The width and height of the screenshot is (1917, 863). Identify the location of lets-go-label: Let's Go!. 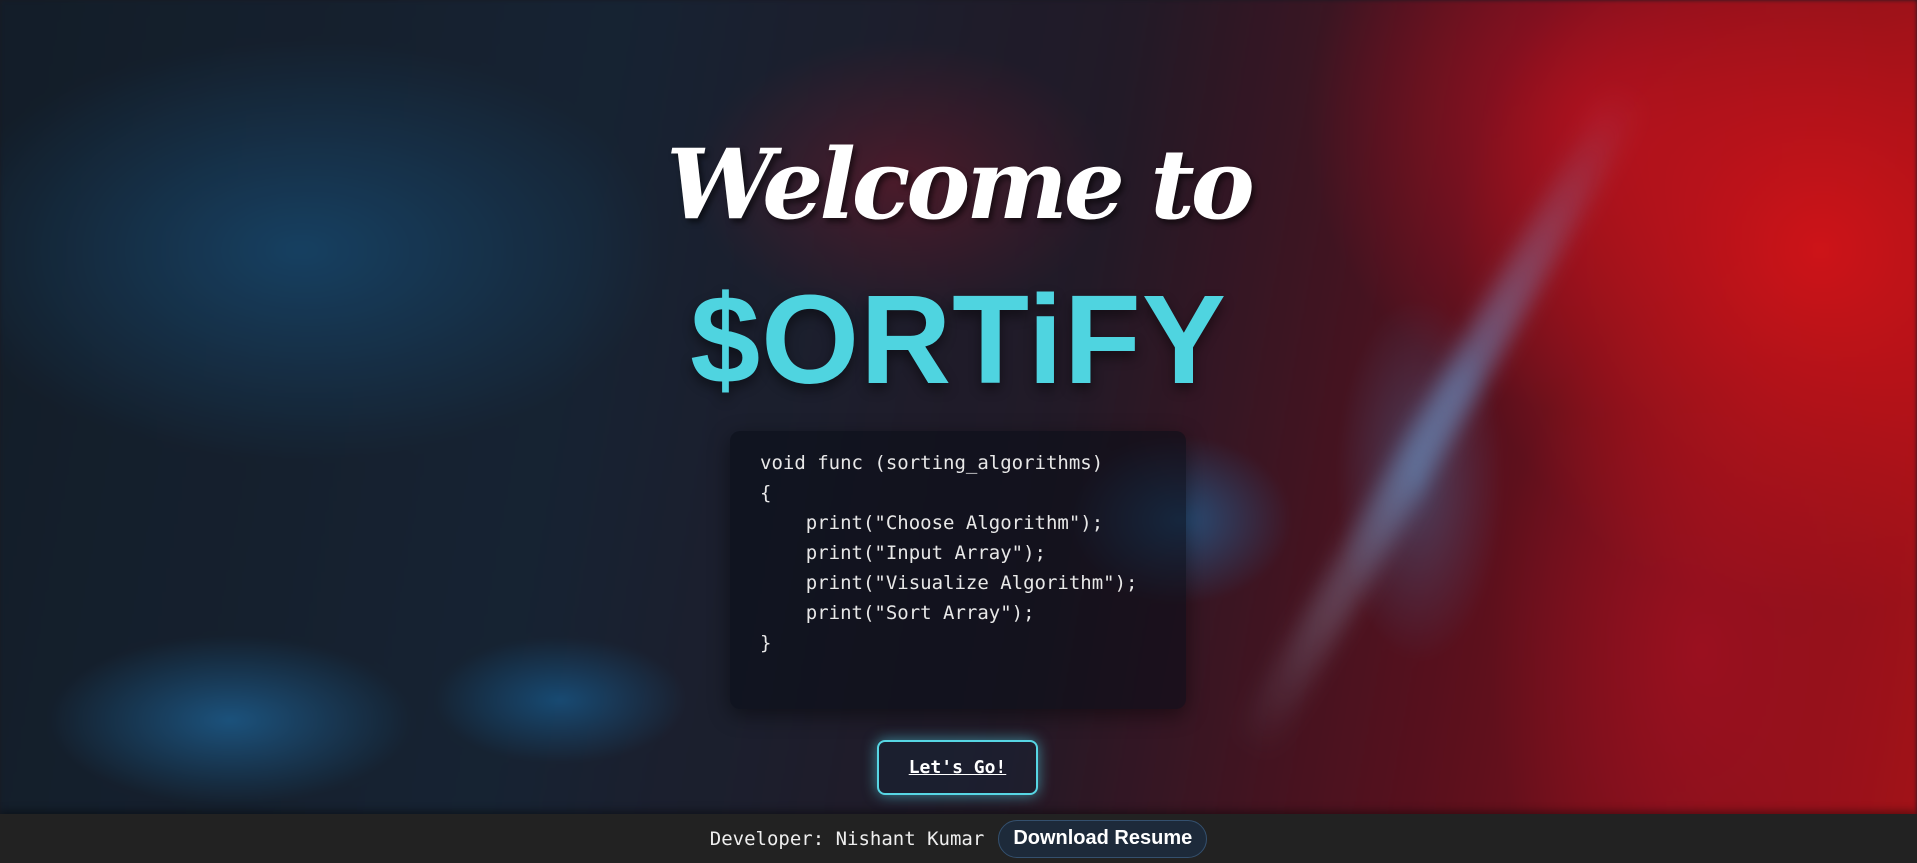
(957, 767).